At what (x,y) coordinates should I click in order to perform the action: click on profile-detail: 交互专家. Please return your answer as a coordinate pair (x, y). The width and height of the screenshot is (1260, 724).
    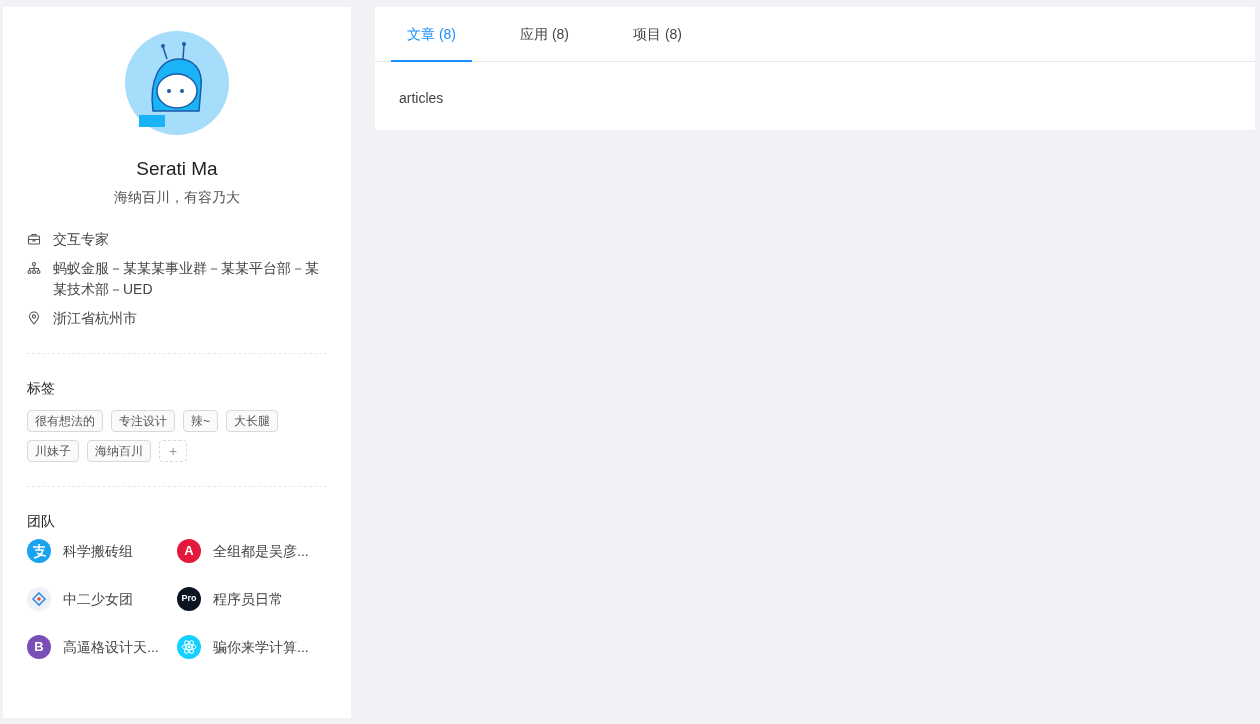
    Looking at the image, I should click on (81, 239).